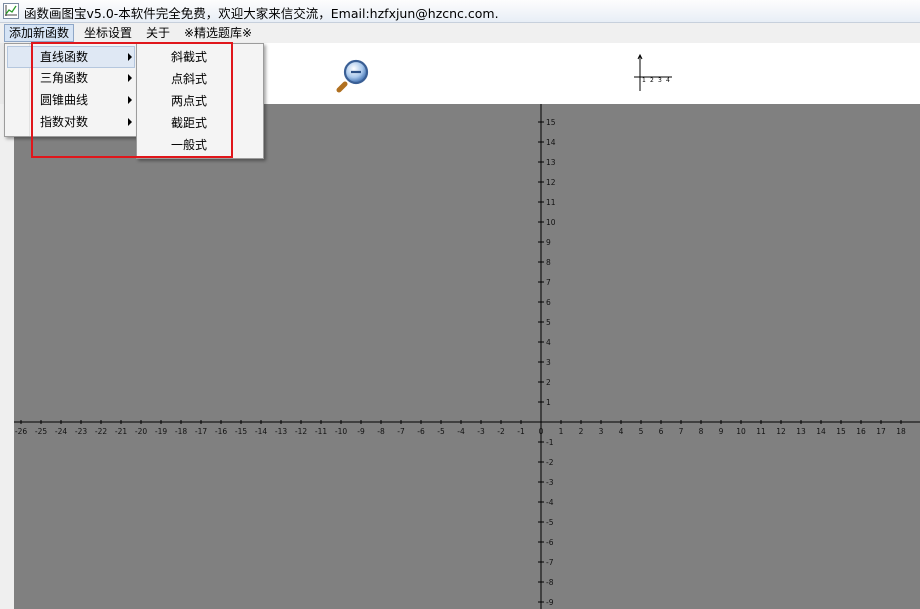  Describe the element at coordinates (61, 431) in the screenshot. I see `x-tick-label: -24` at that location.